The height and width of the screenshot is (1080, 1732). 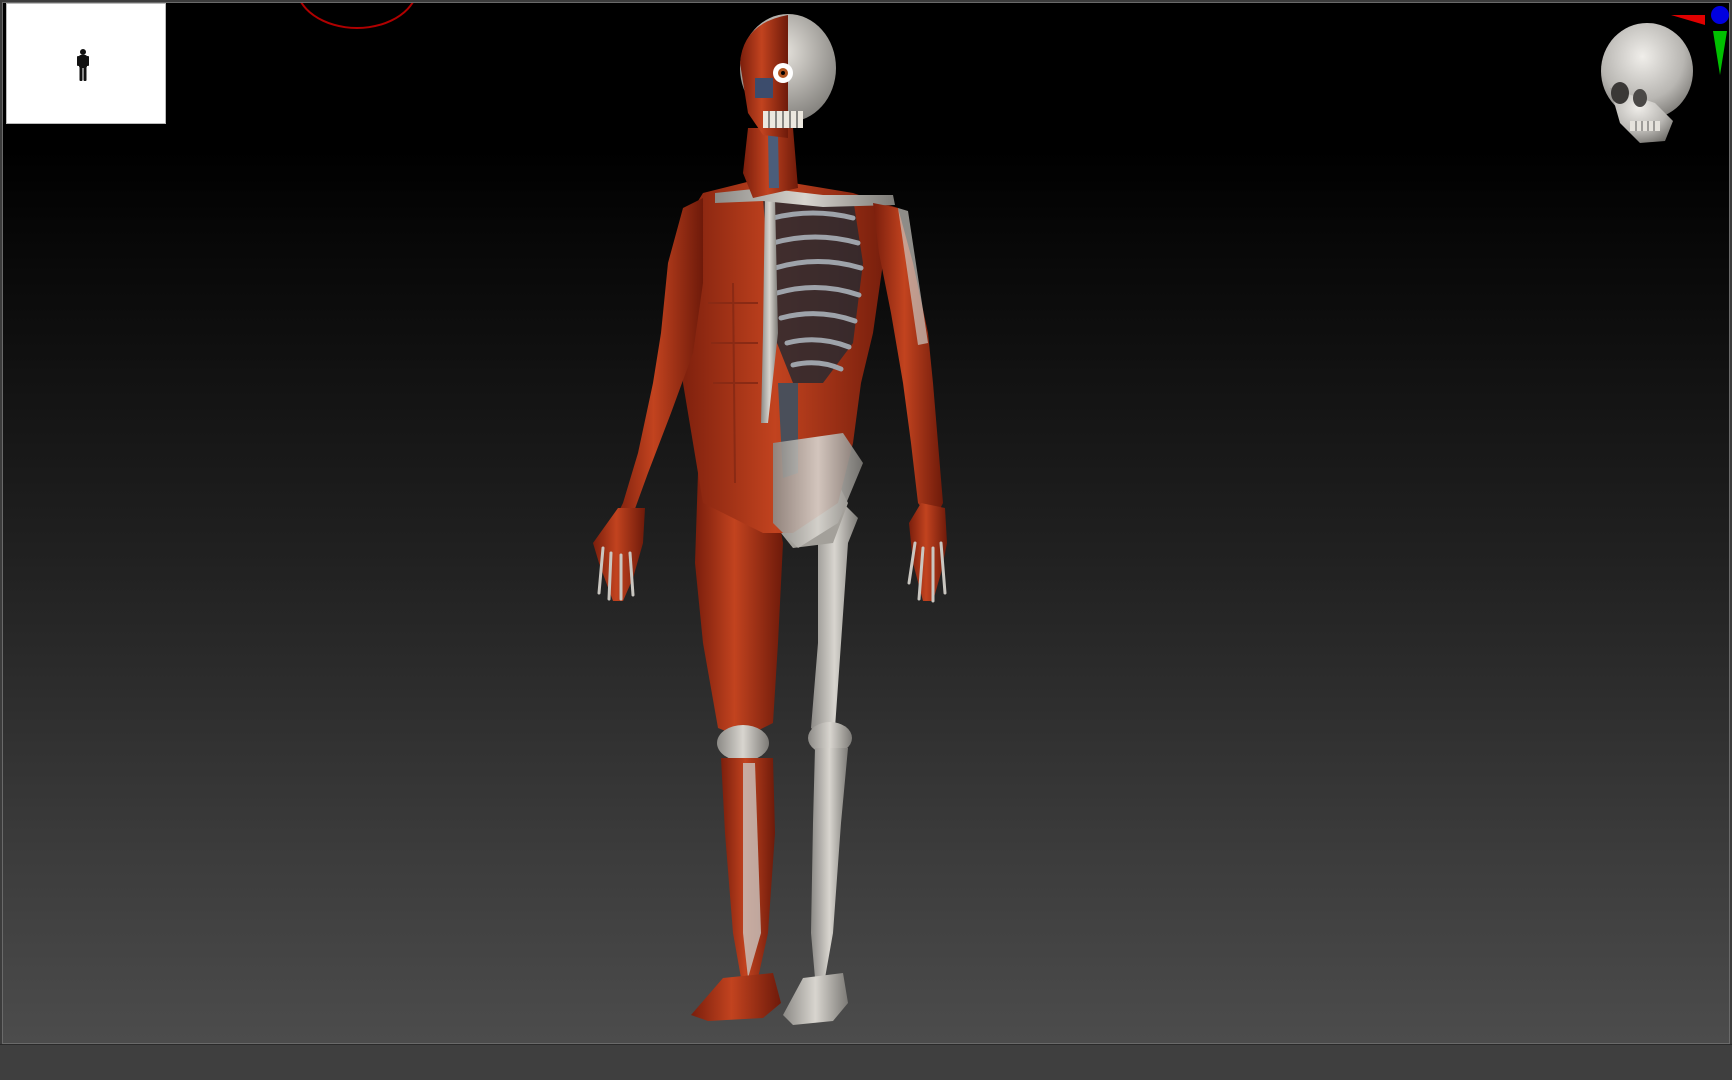 I want to click on bottom-shelf, so click(x=866, y=1062).